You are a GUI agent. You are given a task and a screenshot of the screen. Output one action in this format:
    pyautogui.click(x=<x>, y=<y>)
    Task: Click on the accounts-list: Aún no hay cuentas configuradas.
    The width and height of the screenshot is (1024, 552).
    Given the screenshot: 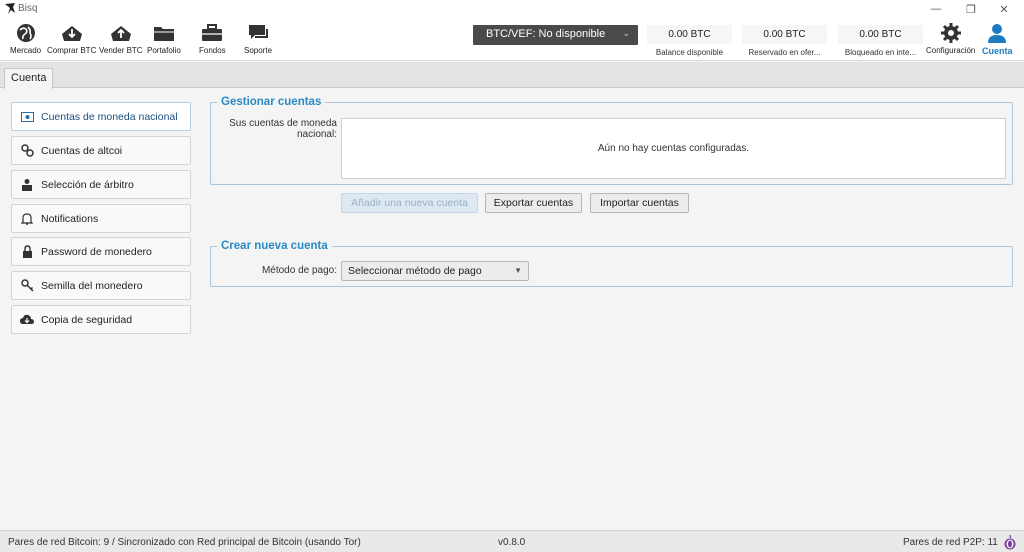 What is the action you would take?
    pyautogui.click(x=673, y=148)
    